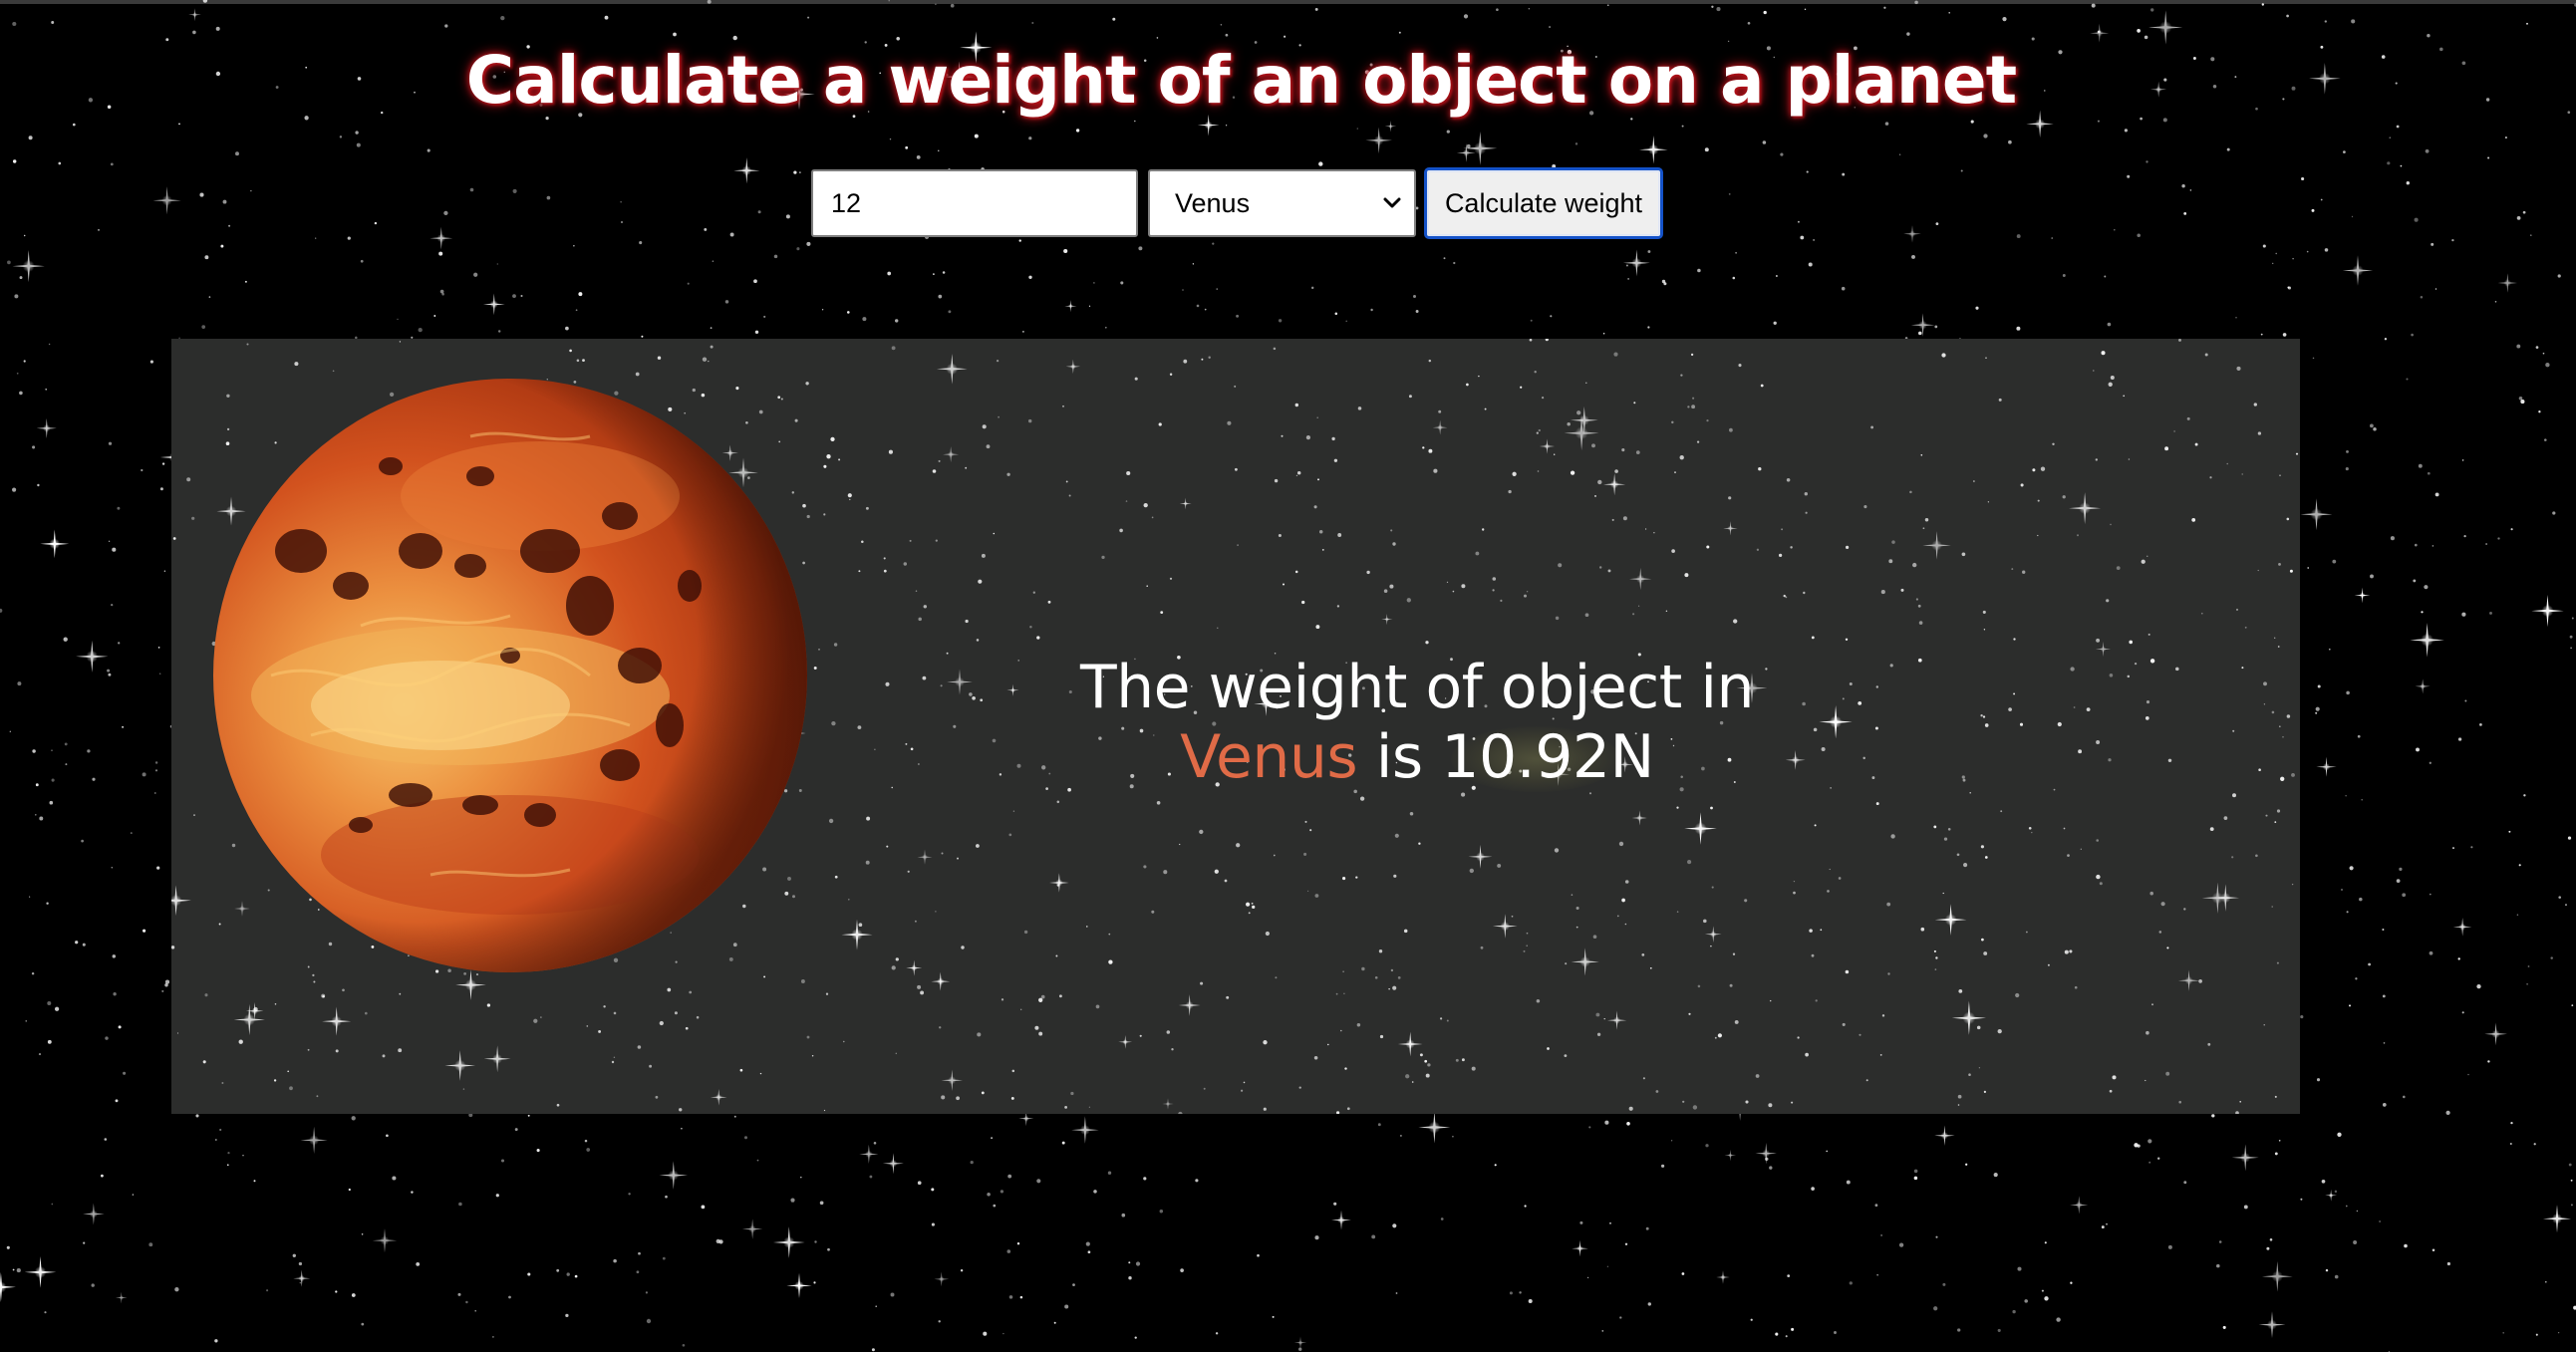 The image size is (2576, 1352). I want to click on planet-select-value: Venus, so click(1213, 202).